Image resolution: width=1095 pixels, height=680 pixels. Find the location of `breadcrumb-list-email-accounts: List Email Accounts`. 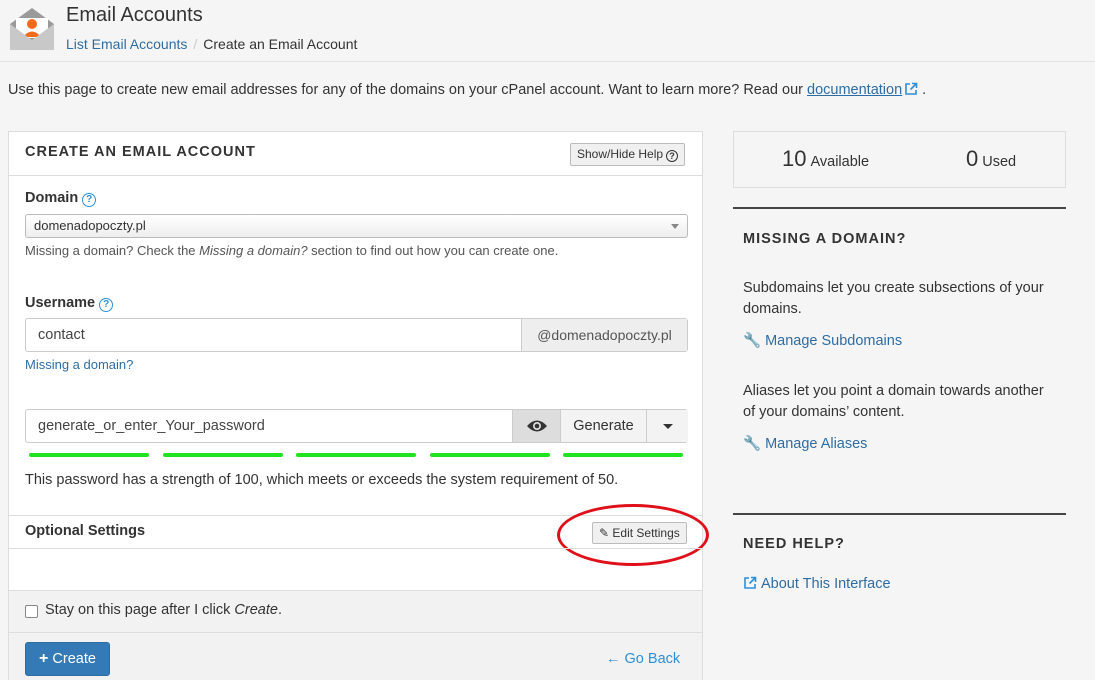

breadcrumb-list-email-accounts: List Email Accounts is located at coordinates (126, 44).